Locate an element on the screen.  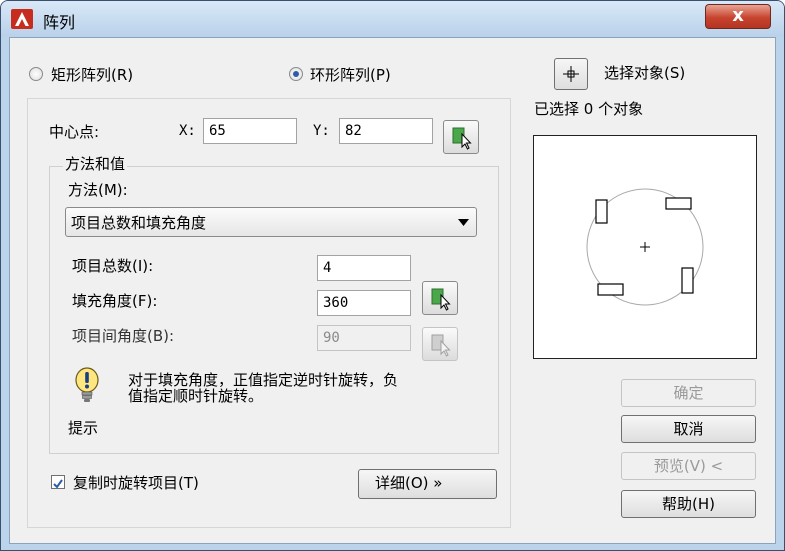
close-button: x is located at coordinates (738, 16).